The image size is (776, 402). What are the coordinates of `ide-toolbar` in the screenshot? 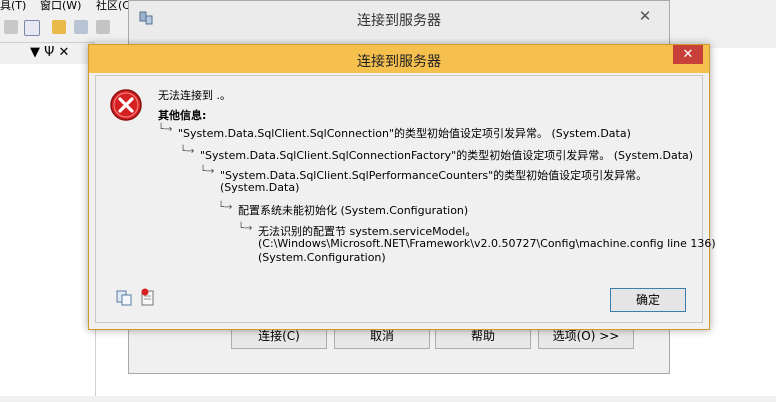 It's located at (70, 27).